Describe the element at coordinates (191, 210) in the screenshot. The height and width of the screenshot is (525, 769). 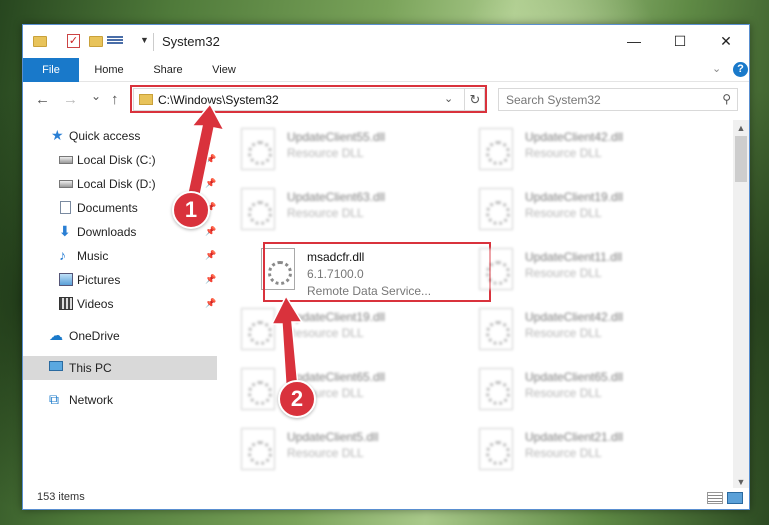
I see `step-1-badge: 1` at that location.